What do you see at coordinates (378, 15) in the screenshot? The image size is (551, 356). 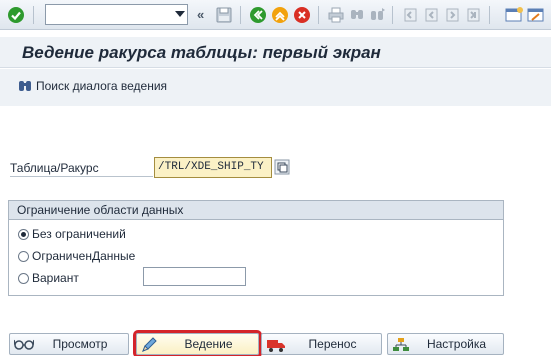 I see `find-next-icon` at bounding box center [378, 15].